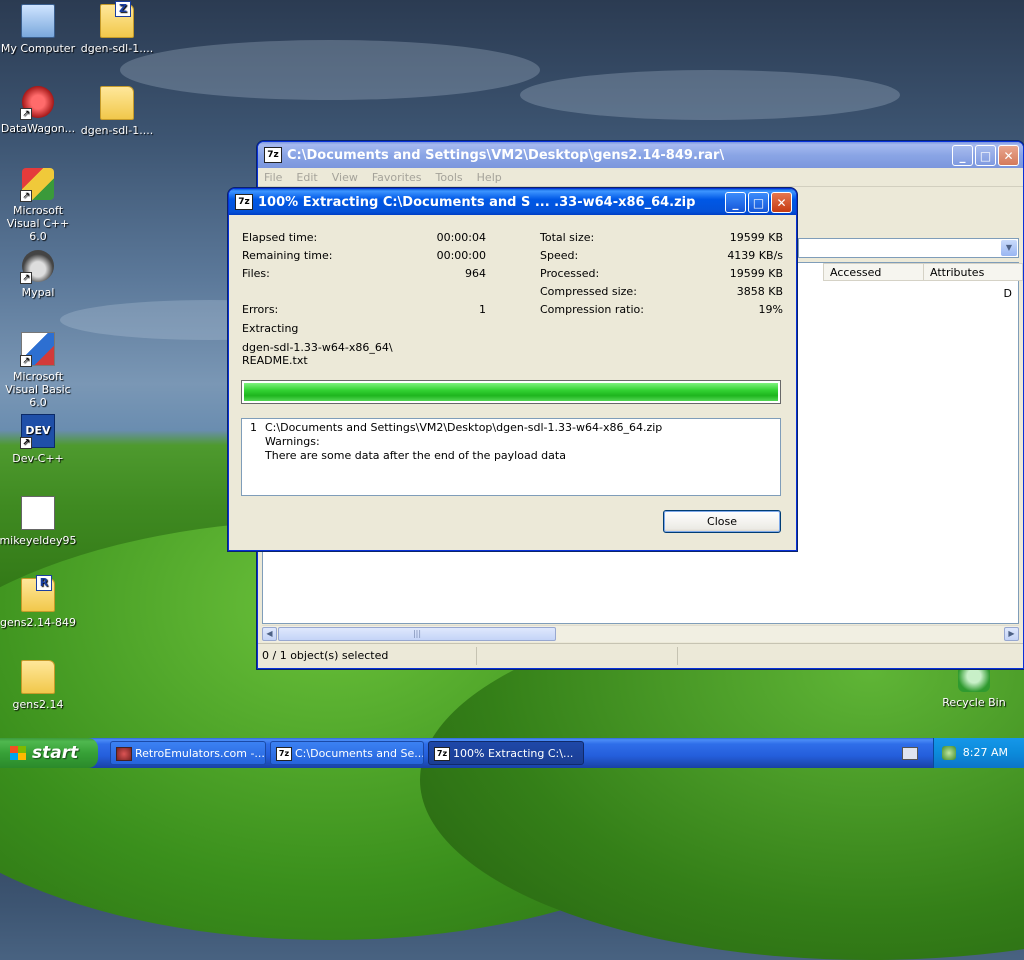  Describe the element at coordinates (269, 634) in the screenshot. I see `scroll-left-button: ◀` at that location.